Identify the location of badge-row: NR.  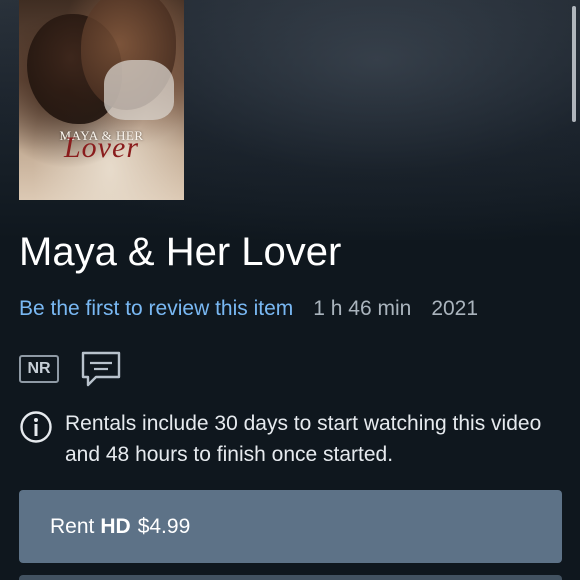
(70, 369).